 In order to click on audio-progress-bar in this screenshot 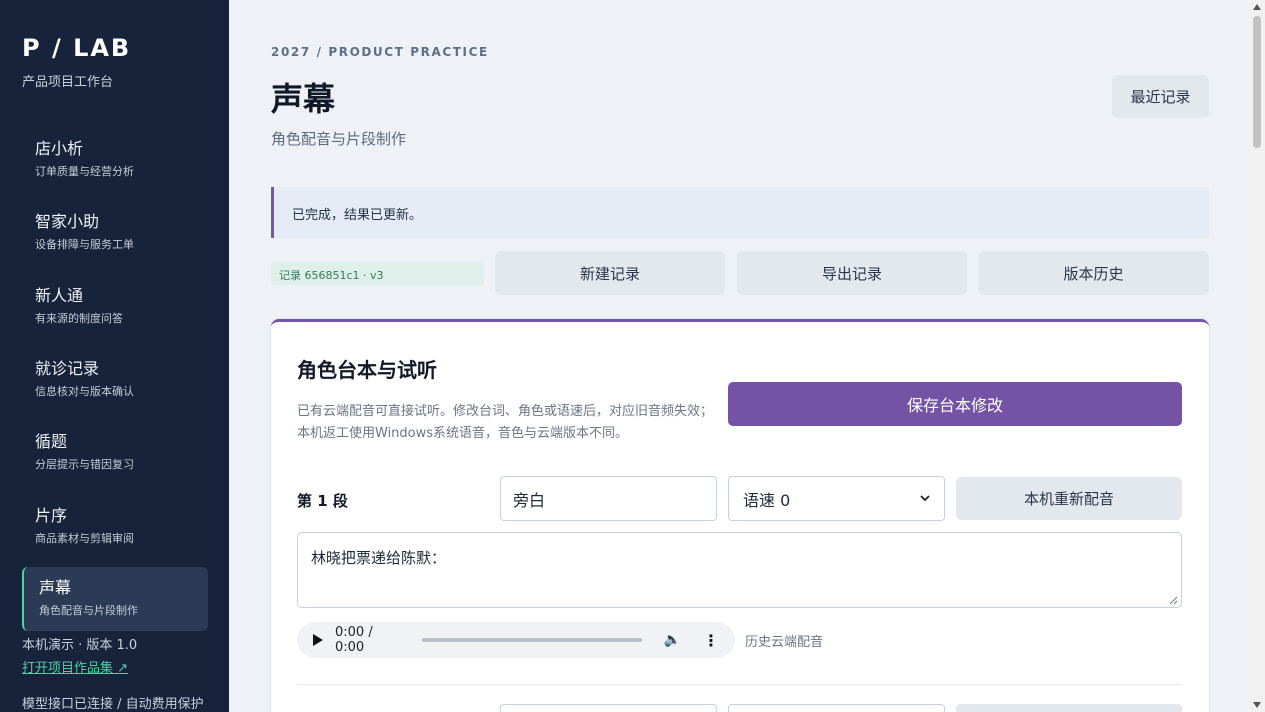, I will do `click(531, 640)`.